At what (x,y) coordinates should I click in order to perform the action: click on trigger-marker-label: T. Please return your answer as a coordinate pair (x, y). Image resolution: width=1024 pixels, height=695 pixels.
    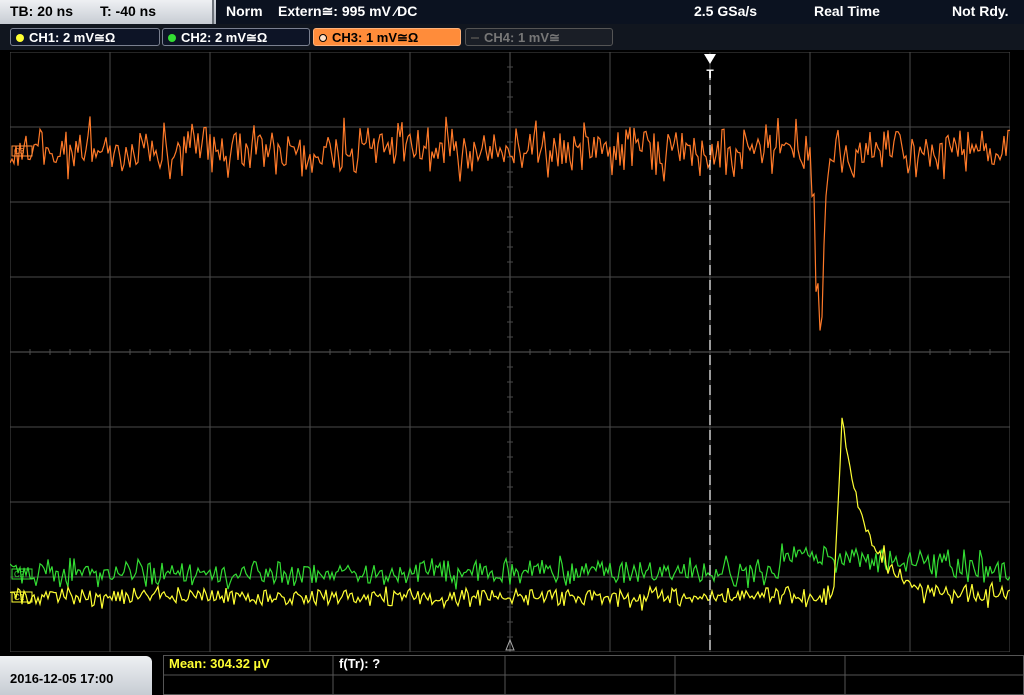
    Looking at the image, I should click on (710, 74).